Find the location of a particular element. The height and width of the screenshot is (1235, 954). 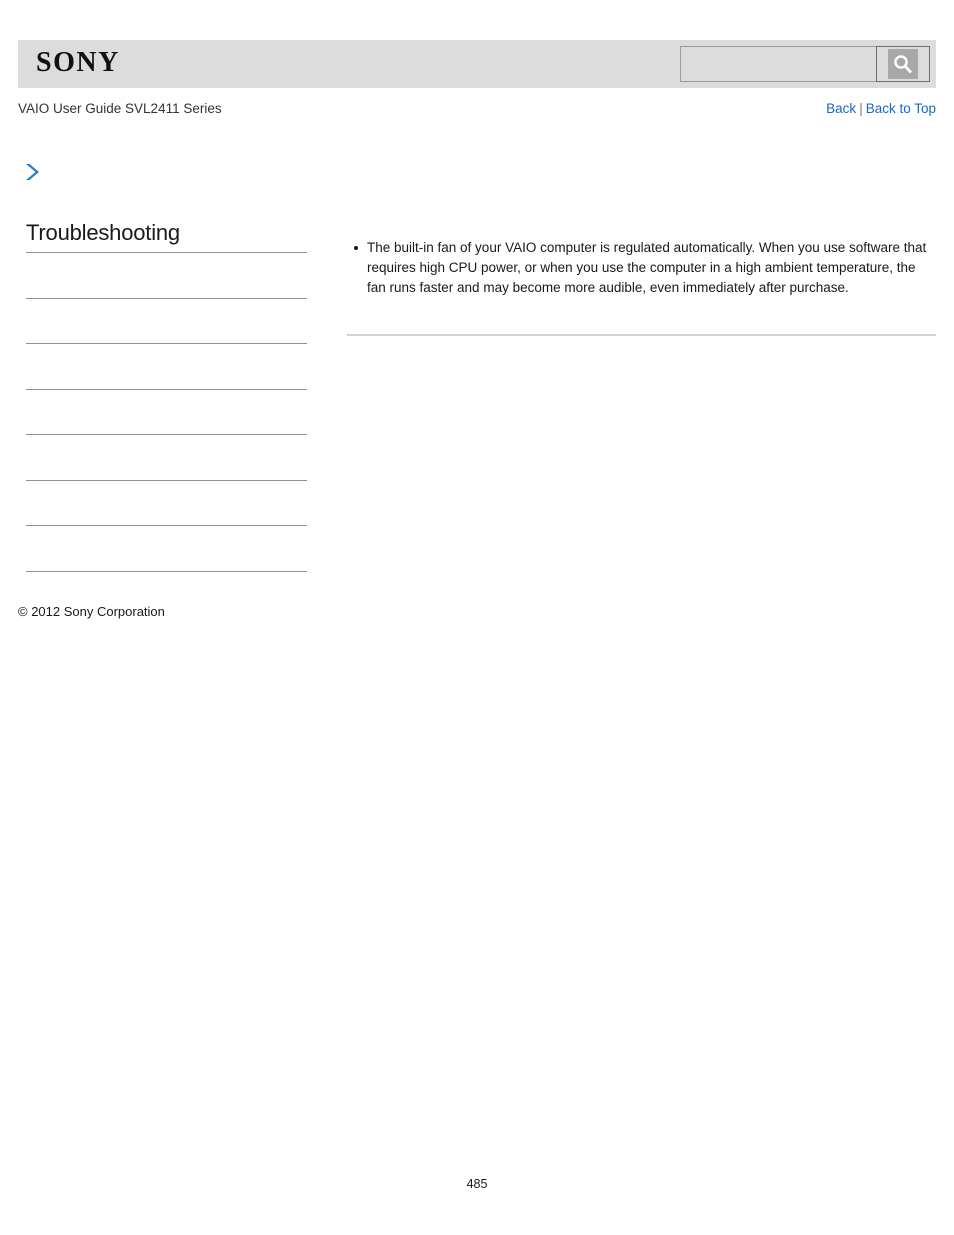

header-navigation: Back | Back to Top is located at coordinates (881, 108).